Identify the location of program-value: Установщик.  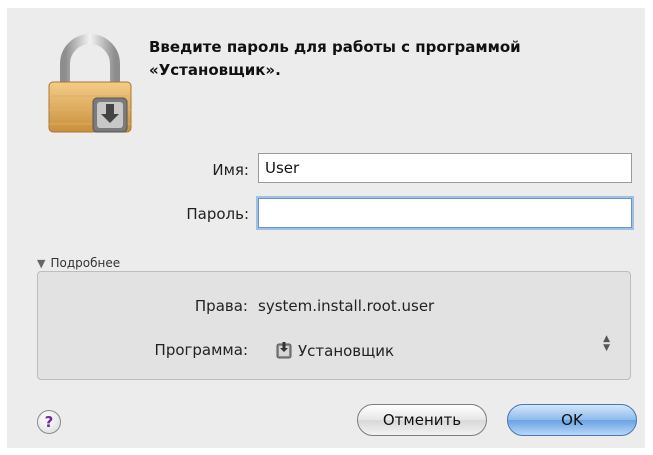
(335, 350).